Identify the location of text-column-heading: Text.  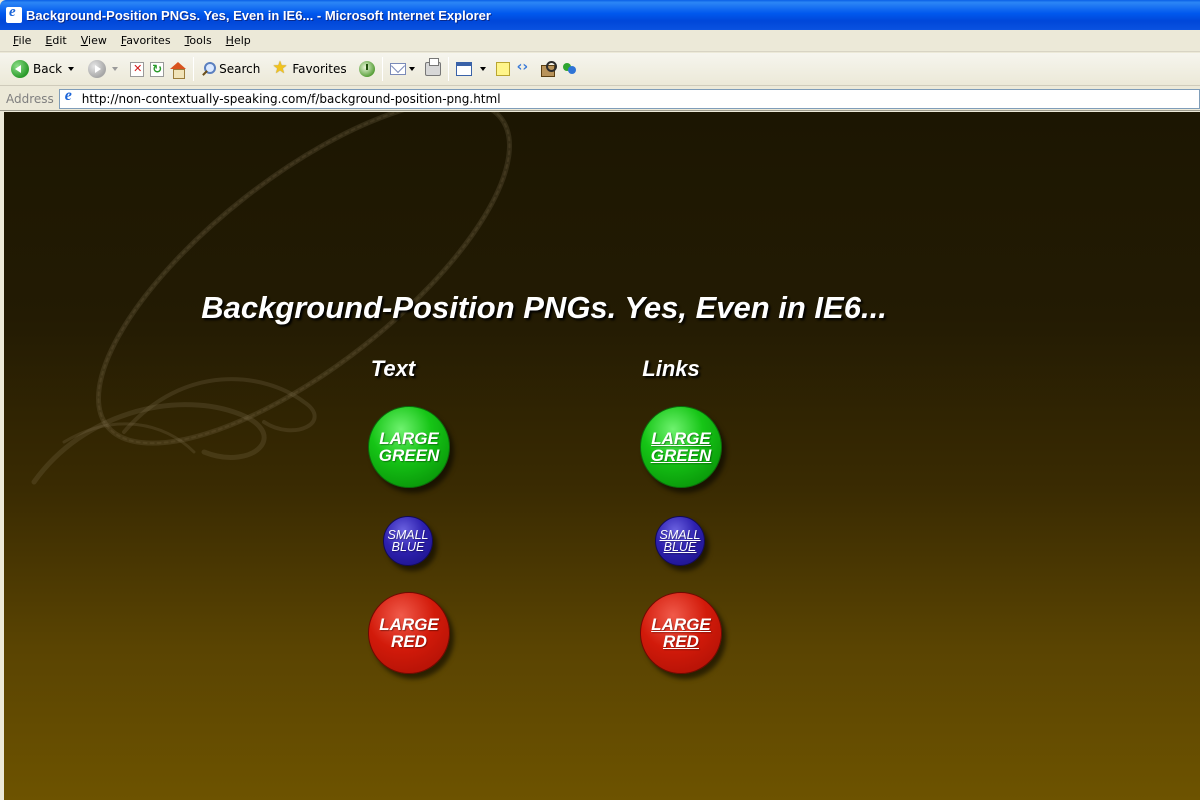
(393, 368).